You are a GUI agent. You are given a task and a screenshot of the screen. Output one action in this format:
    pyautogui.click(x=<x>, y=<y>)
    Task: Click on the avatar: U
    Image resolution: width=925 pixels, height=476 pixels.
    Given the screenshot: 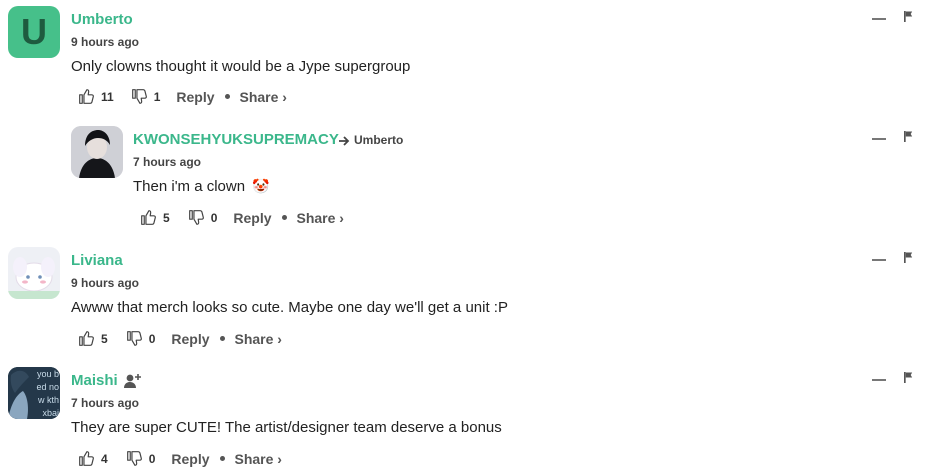 What is the action you would take?
    pyautogui.click(x=34, y=32)
    